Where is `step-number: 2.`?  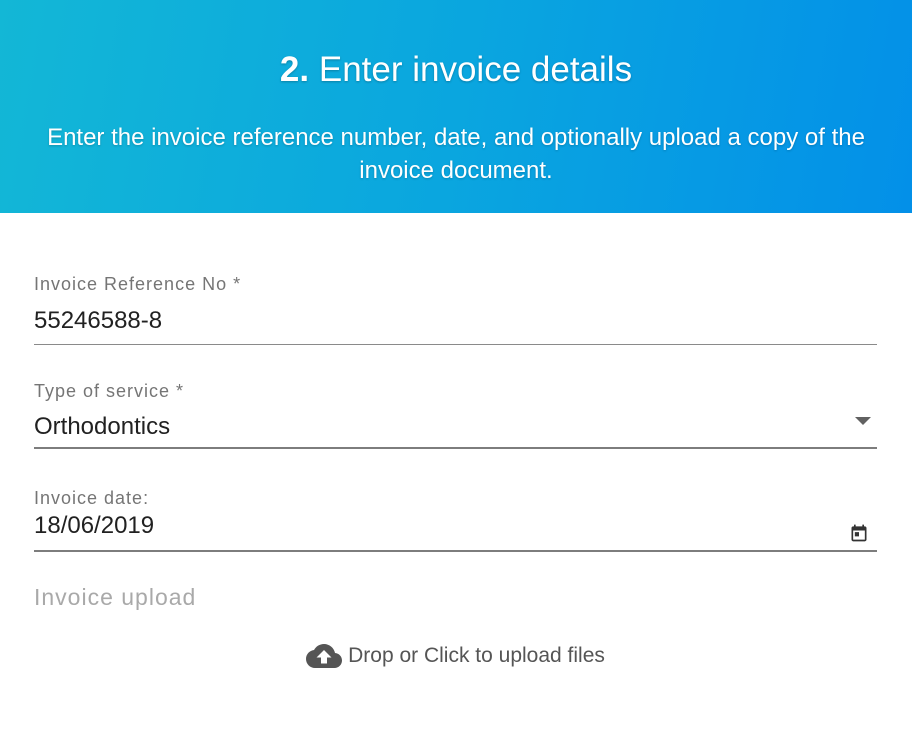 step-number: 2. is located at coordinates (294, 69).